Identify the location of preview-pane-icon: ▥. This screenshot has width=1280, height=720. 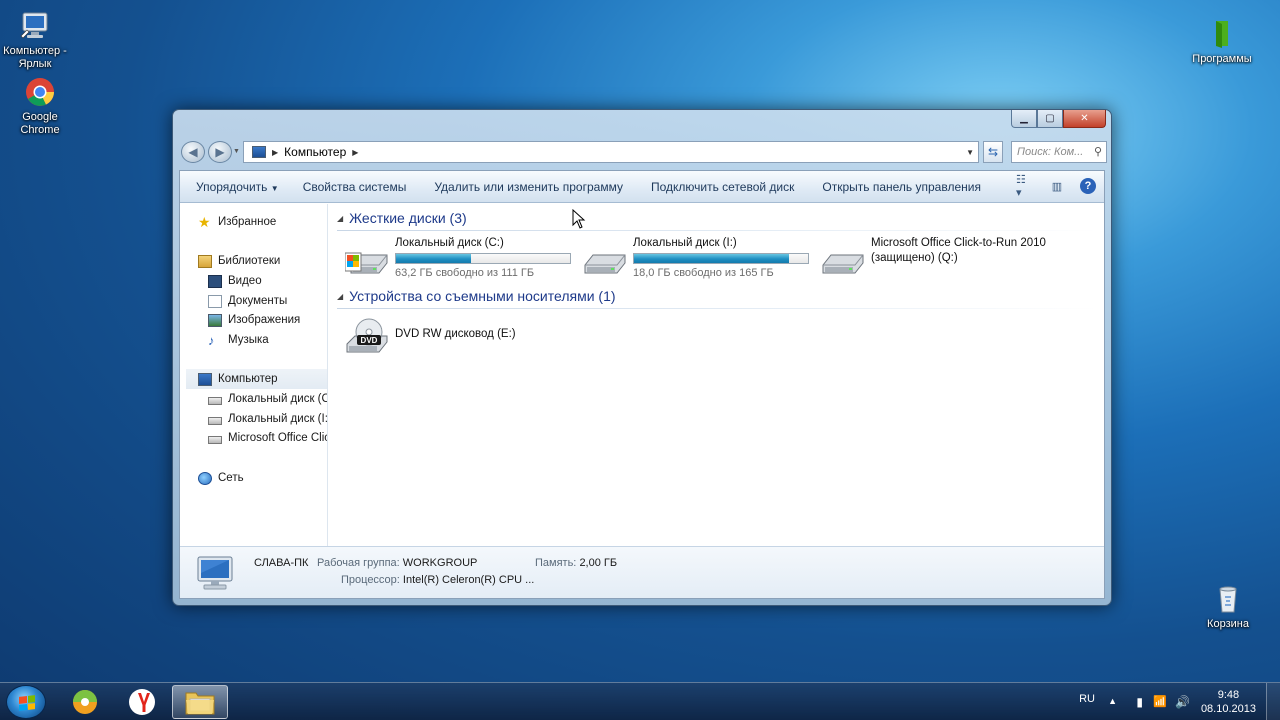
(1057, 186).